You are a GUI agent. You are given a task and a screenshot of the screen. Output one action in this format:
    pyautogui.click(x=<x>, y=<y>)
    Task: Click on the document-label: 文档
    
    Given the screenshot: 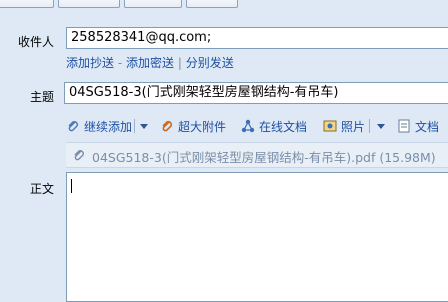 What is the action you would take?
    pyautogui.click(x=427, y=126)
    